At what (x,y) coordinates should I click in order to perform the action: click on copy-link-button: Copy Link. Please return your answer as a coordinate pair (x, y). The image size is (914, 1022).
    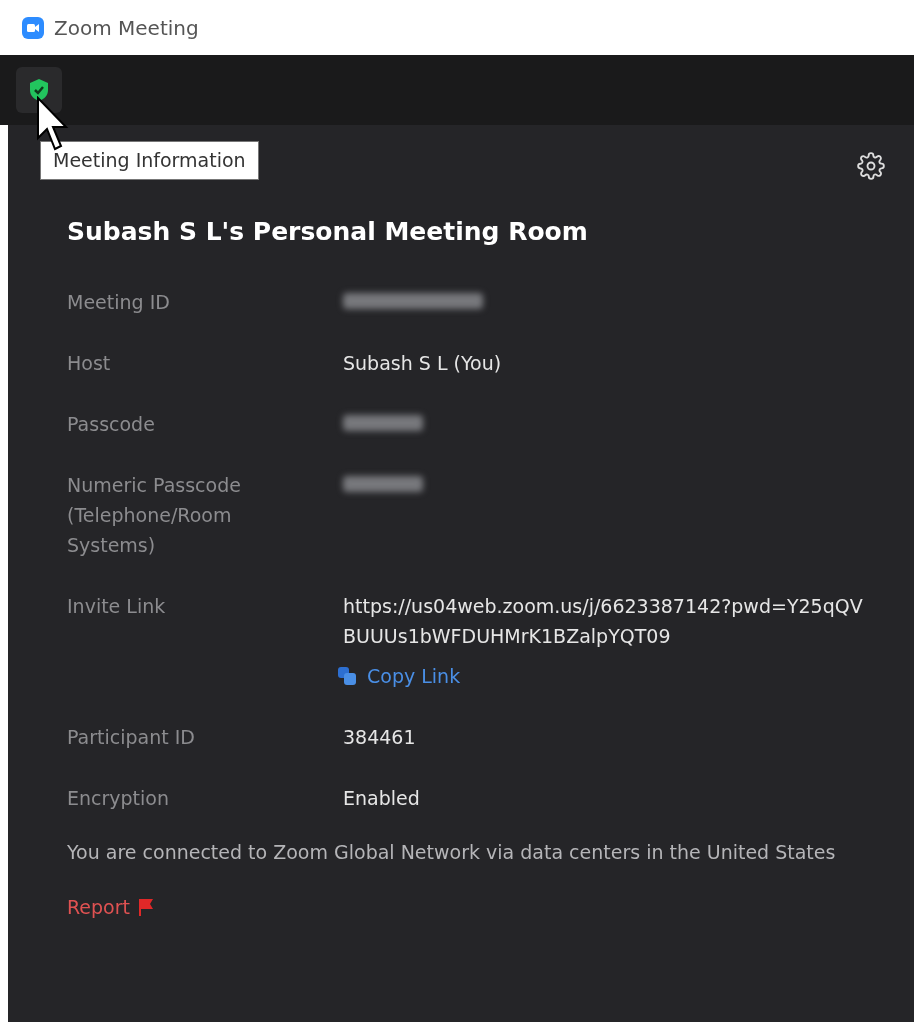
    Looking at the image, I should click on (600, 675).